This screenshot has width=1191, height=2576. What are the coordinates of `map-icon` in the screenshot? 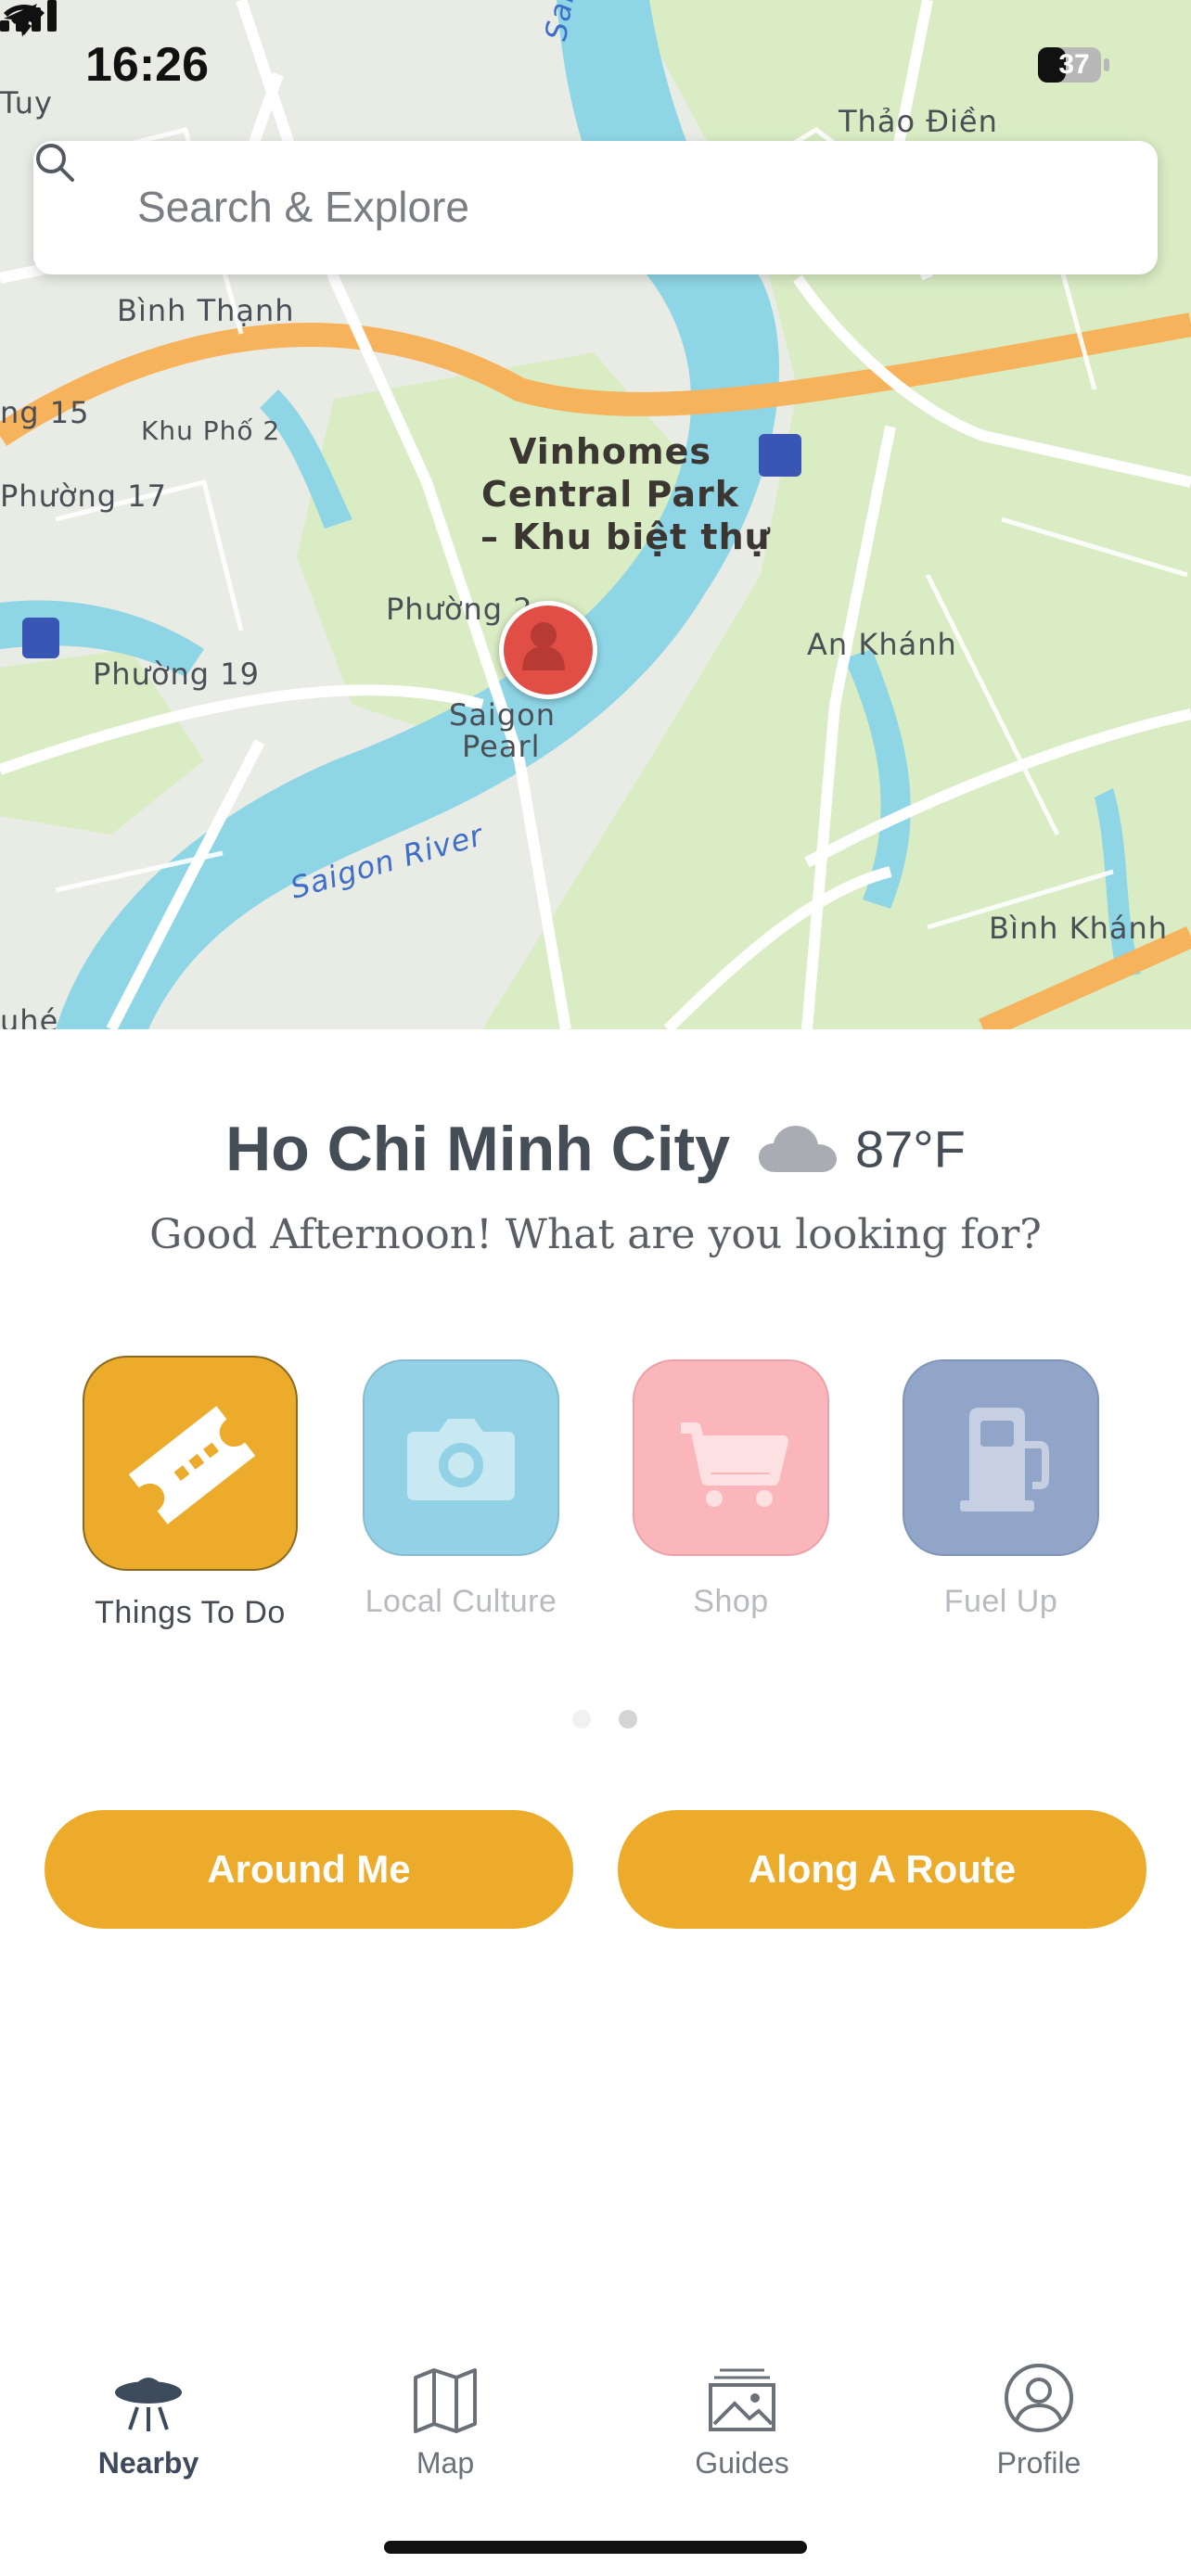 It's located at (445, 2400).